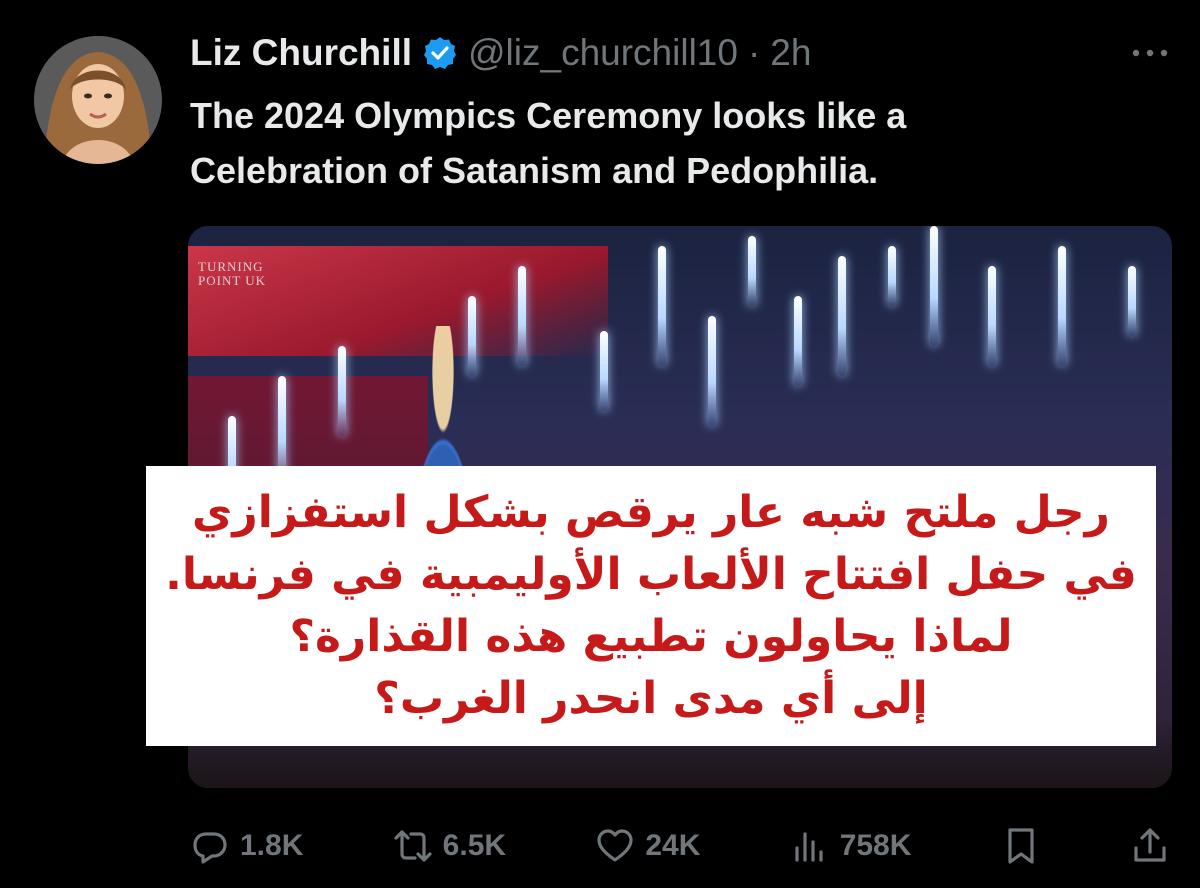  I want to click on author-name: Liz Churchill, so click(301, 53).